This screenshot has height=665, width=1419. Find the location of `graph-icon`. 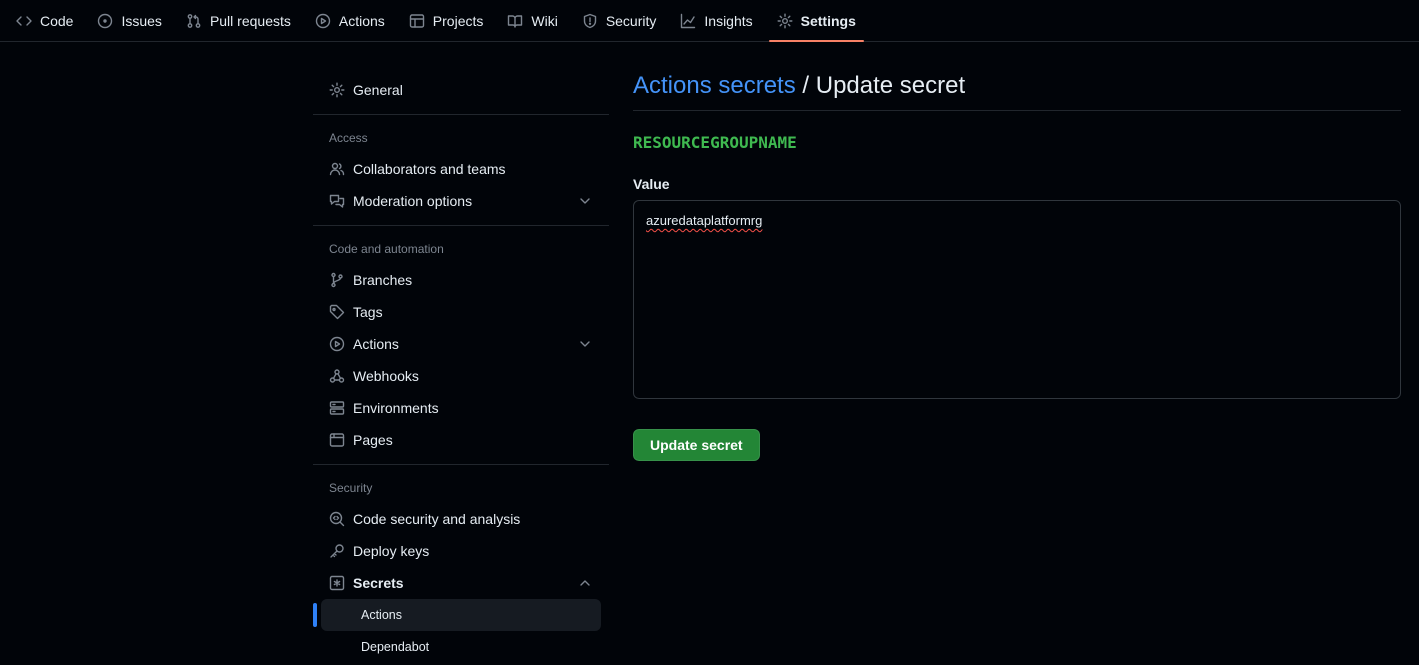

graph-icon is located at coordinates (688, 21).